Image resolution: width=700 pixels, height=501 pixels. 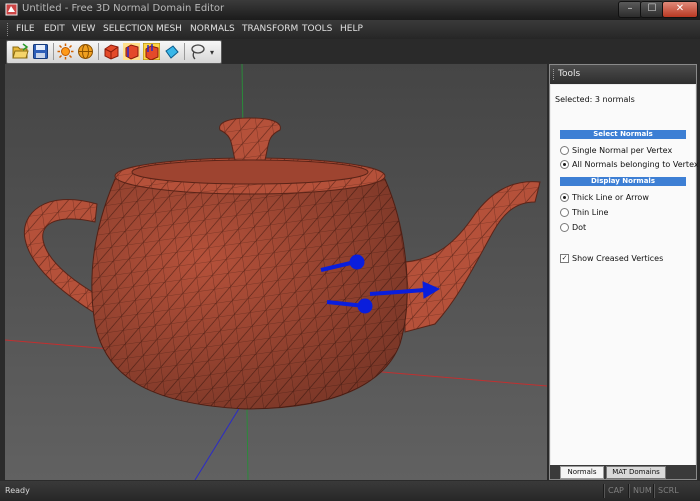 What do you see at coordinates (151, 51) in the screenshot?
I see `select-normals-icon` at bounding box center [151, 51].